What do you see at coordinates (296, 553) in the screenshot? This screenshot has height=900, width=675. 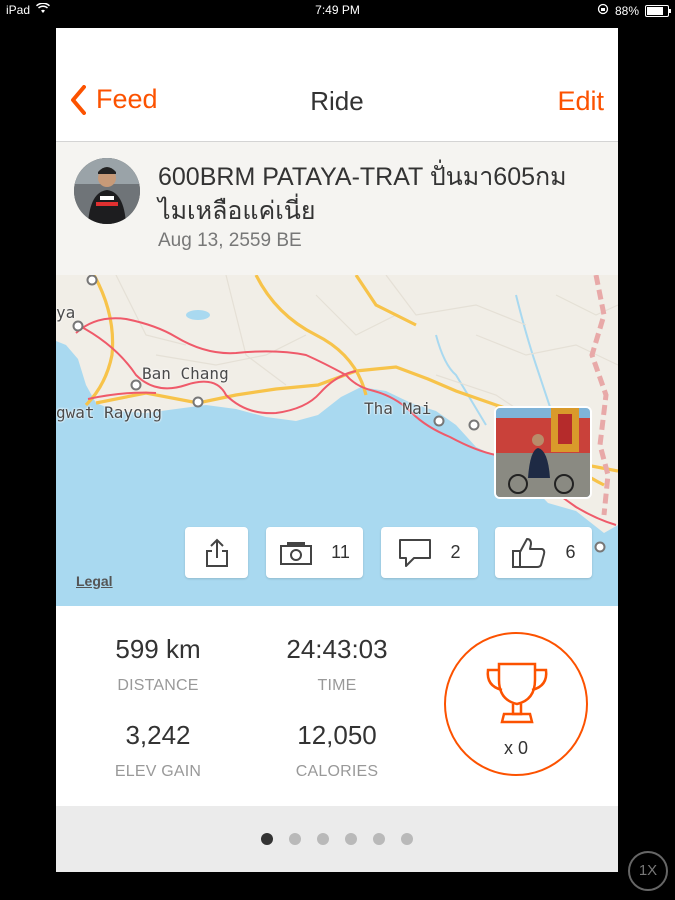 I see `camera-icon` at bounding box center [296, 553].